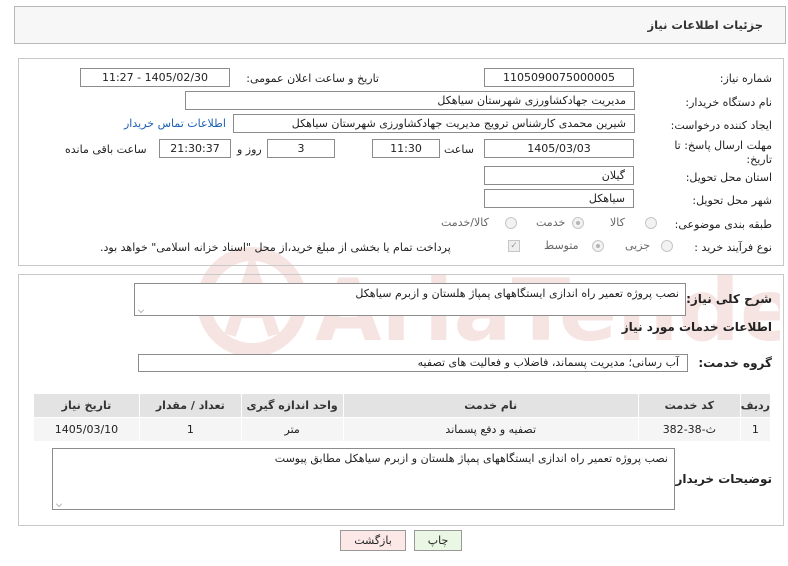 The height and width of the screenshot is (566, 788). I want to click on category-goods-radio, so click(651, 223).